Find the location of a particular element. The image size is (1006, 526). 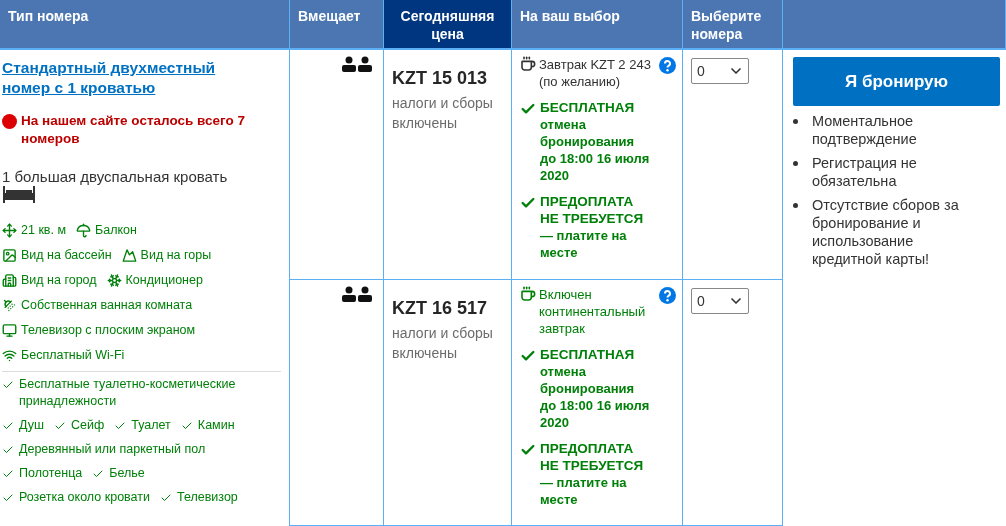

facility-label: Кондиционер is located at coordinates (164, 280).